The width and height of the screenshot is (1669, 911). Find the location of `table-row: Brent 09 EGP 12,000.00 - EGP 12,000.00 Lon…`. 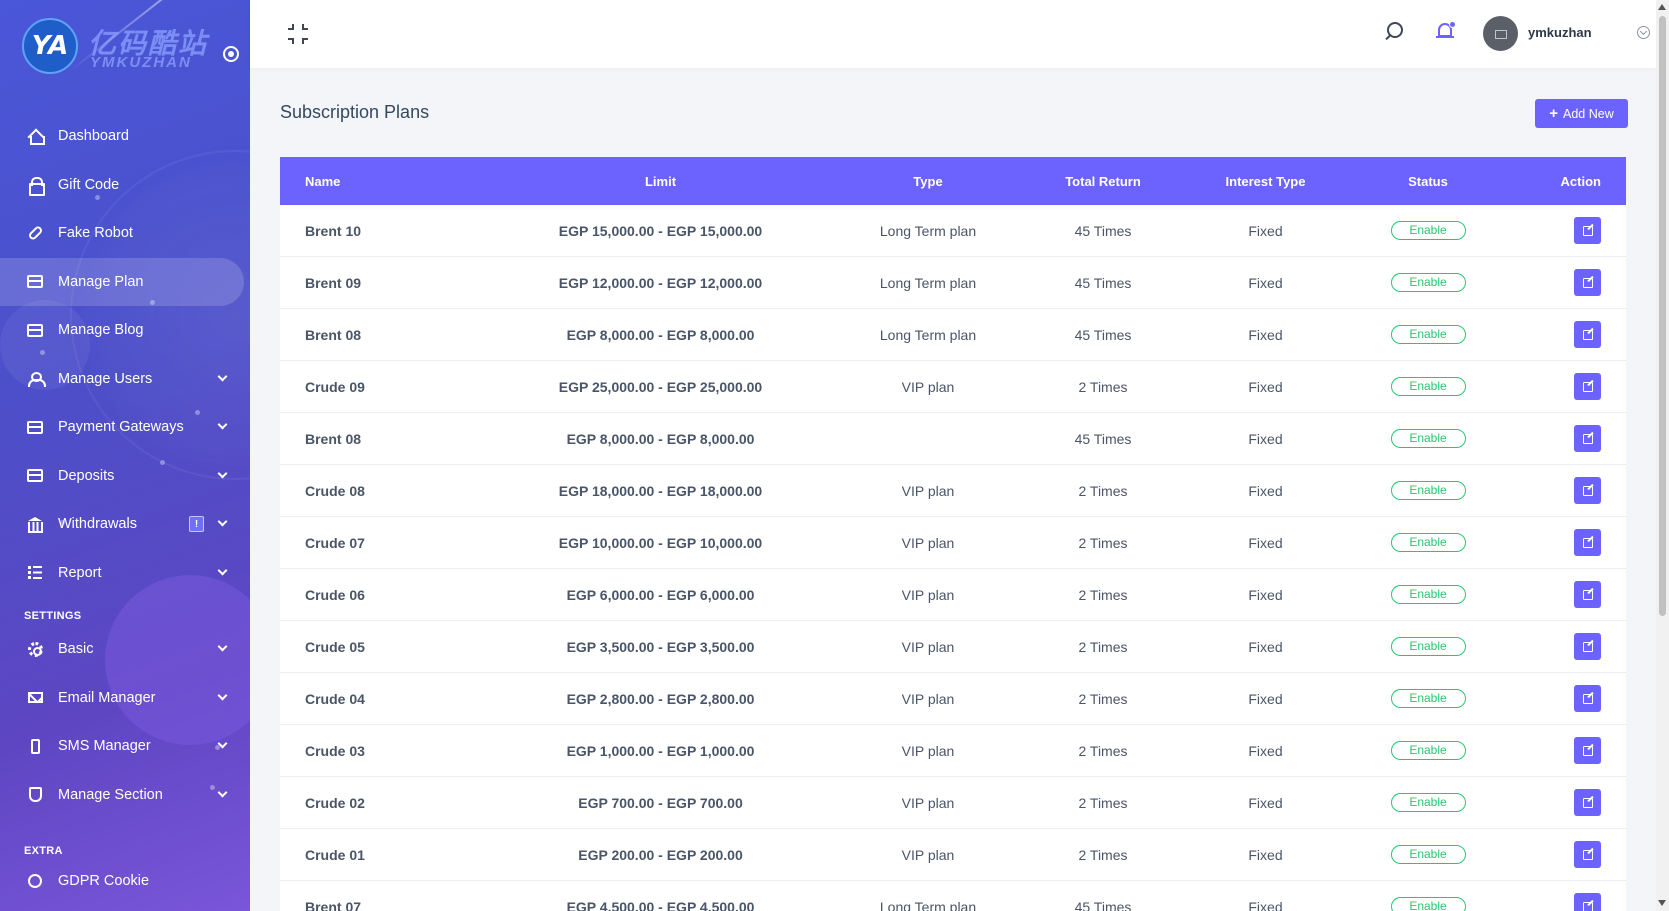

table-row: Brent 09 EGP 12,000.00 - EGP 12,000.00 Lon… is located at coordinates (953, 283).